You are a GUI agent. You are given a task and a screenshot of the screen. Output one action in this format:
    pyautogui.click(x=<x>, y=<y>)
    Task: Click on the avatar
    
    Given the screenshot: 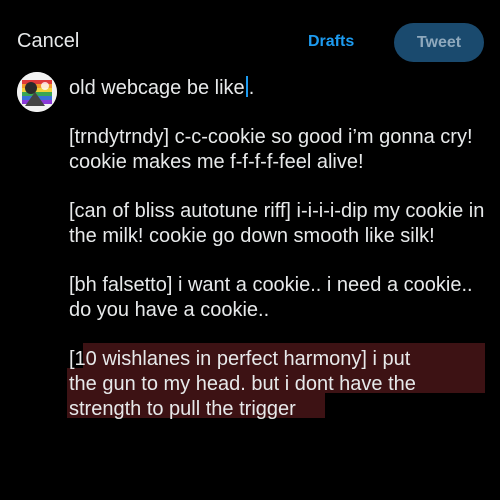 What is the action you would take?
    pyautogui.click(x=37, y=92)
    